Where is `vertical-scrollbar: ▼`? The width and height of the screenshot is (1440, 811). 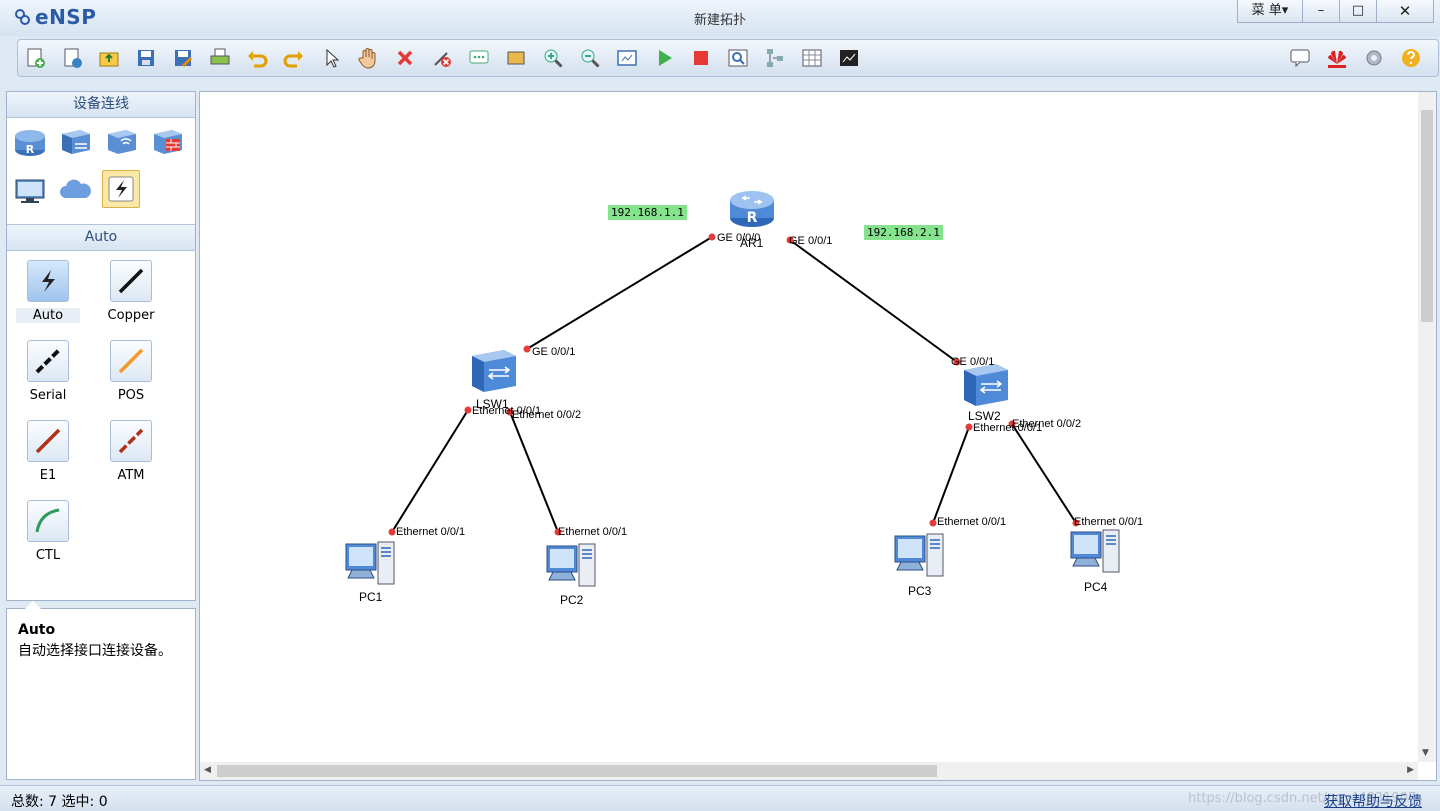
vertical-scrollbar: ▼ is located at coordinates (1427, 427).